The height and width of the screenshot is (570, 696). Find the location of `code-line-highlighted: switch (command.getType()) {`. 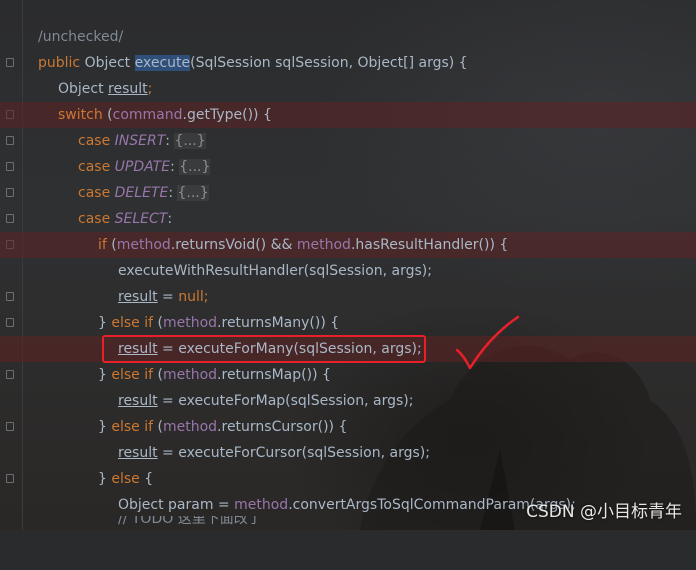

code-line-highlighted: switch (command.getType()) { is located at coordinates (348, 115).